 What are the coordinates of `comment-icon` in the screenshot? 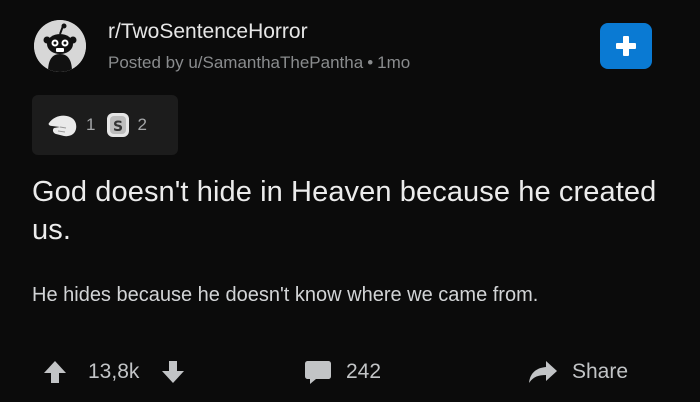 It's located at (318, 372).